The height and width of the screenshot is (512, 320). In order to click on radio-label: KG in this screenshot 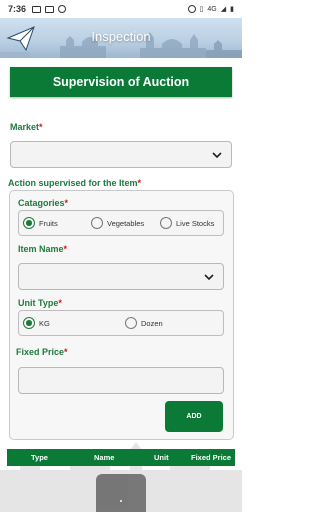, I will do `click(44, 323)`.